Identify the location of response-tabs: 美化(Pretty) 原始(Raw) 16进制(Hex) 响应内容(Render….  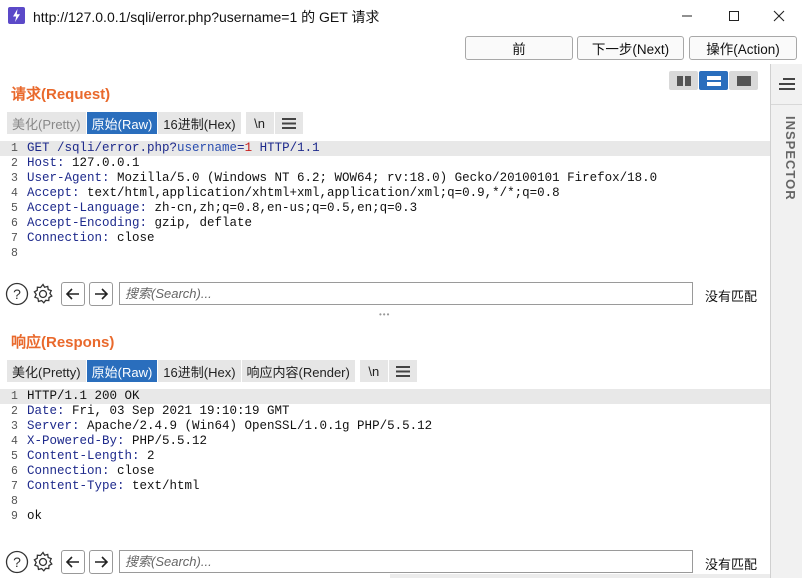
(212, 371).